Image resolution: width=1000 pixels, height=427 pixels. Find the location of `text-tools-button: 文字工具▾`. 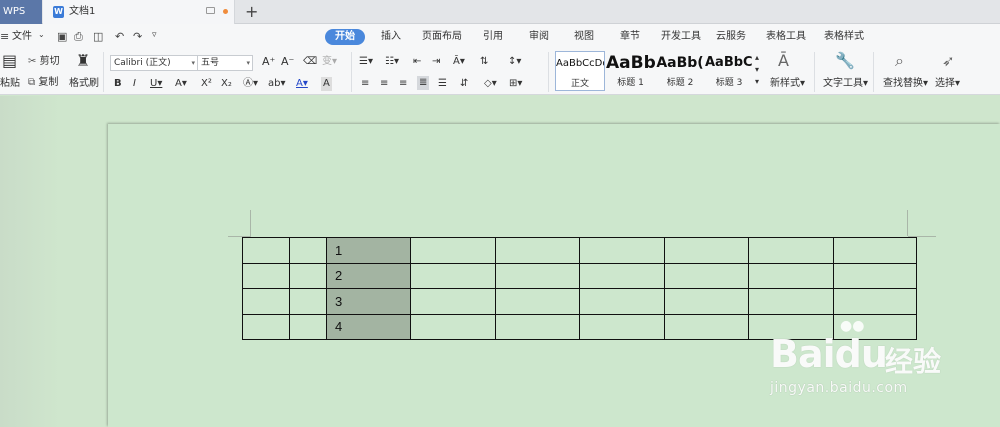

text-tools-button: 文字工具▾ is located at coordinates (845, 84).